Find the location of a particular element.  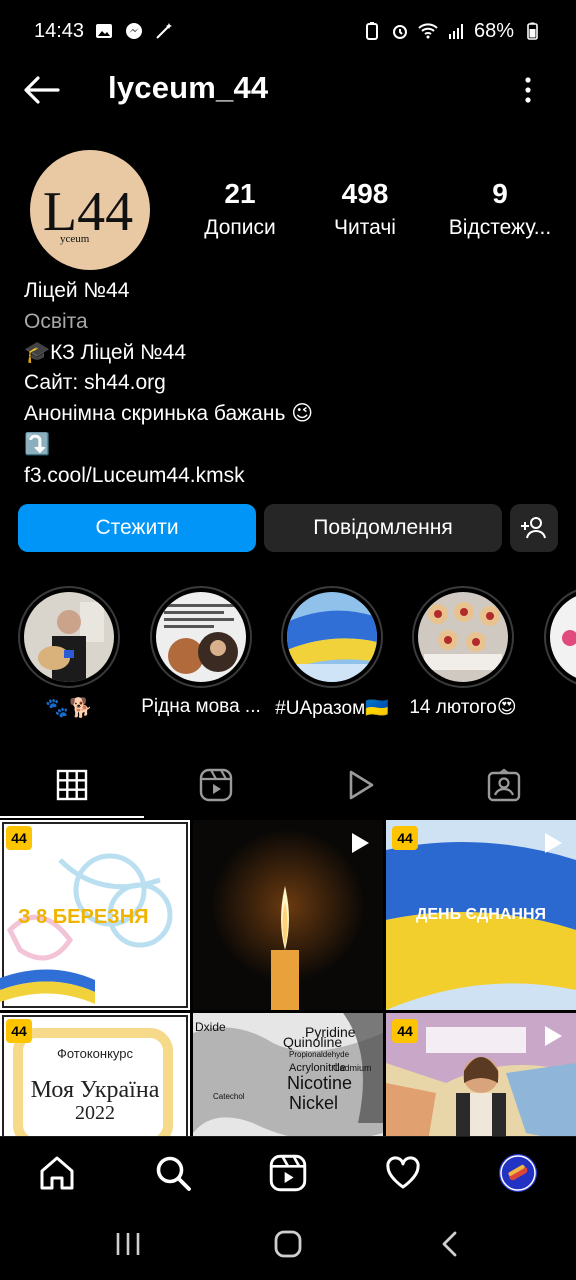

profile-tabs is located at coordinates (288, 785).